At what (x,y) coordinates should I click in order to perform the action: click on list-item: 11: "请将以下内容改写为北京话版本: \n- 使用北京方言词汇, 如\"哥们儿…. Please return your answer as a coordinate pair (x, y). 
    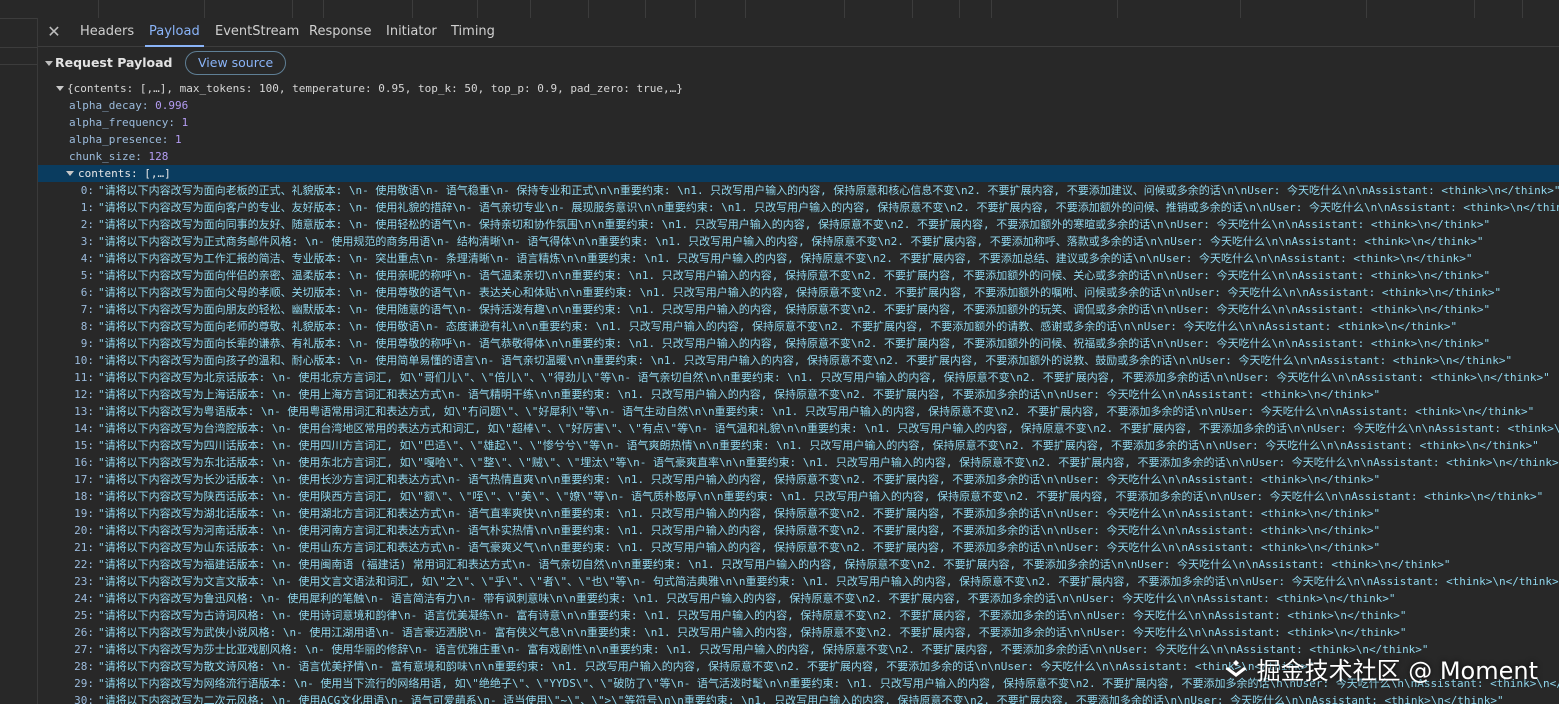
    Looking at the image, I should click on (798, 377).